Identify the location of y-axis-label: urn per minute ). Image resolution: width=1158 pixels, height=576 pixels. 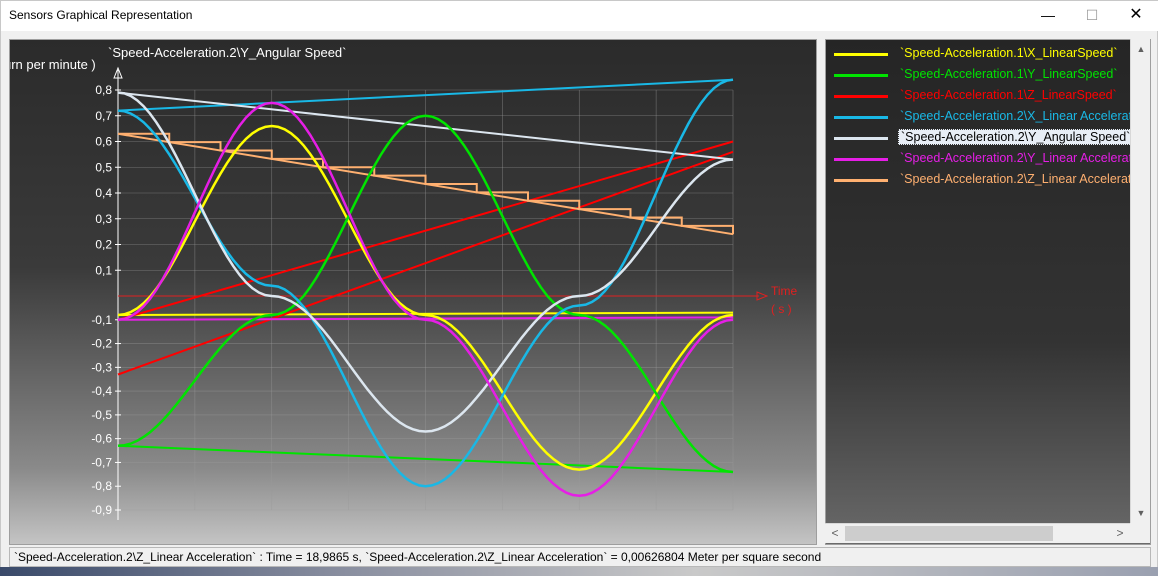
(53, 64).